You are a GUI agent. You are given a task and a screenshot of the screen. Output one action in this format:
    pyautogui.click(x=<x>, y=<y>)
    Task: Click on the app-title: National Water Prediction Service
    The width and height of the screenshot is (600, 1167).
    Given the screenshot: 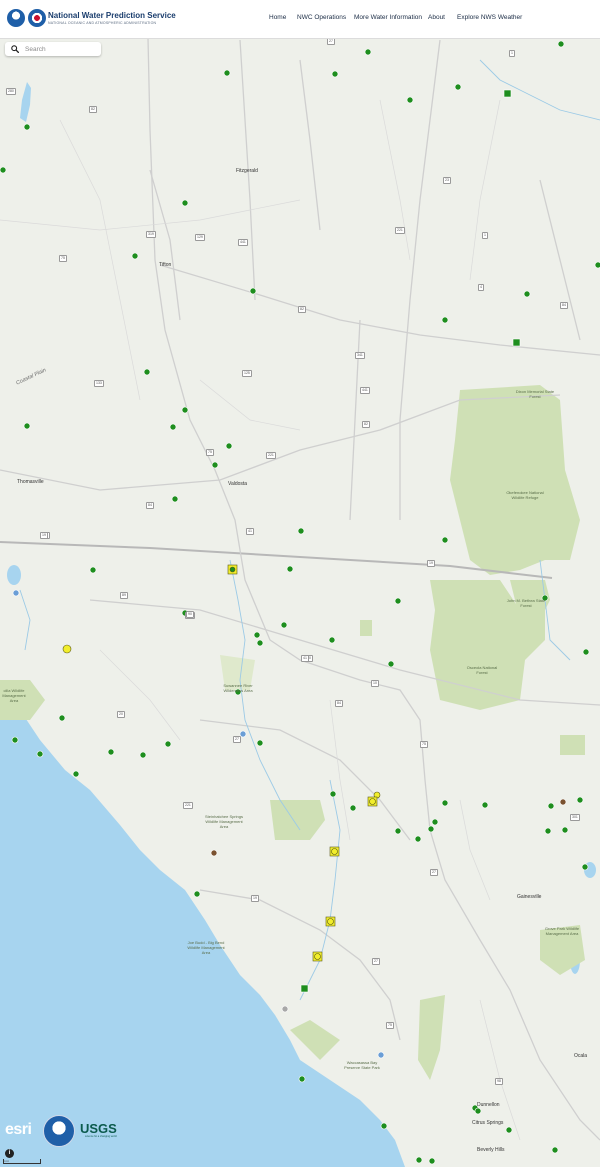 What is the action you would take?
    pyautogui.click(x=112, y=15)
    